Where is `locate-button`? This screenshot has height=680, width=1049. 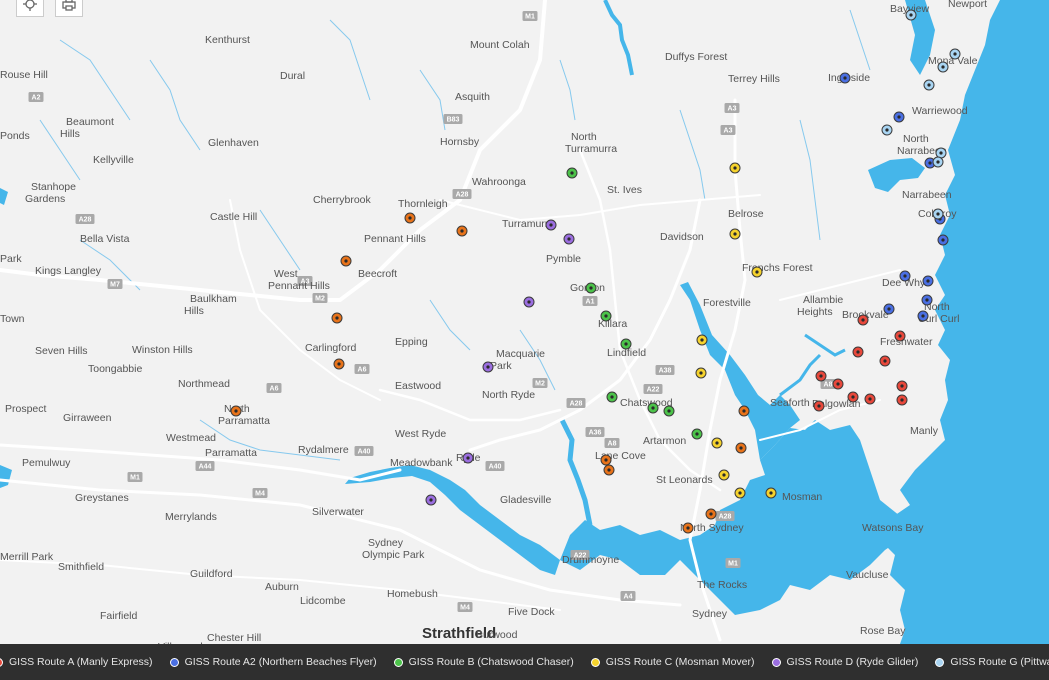 locate-button is located at coordinates (30, 8).